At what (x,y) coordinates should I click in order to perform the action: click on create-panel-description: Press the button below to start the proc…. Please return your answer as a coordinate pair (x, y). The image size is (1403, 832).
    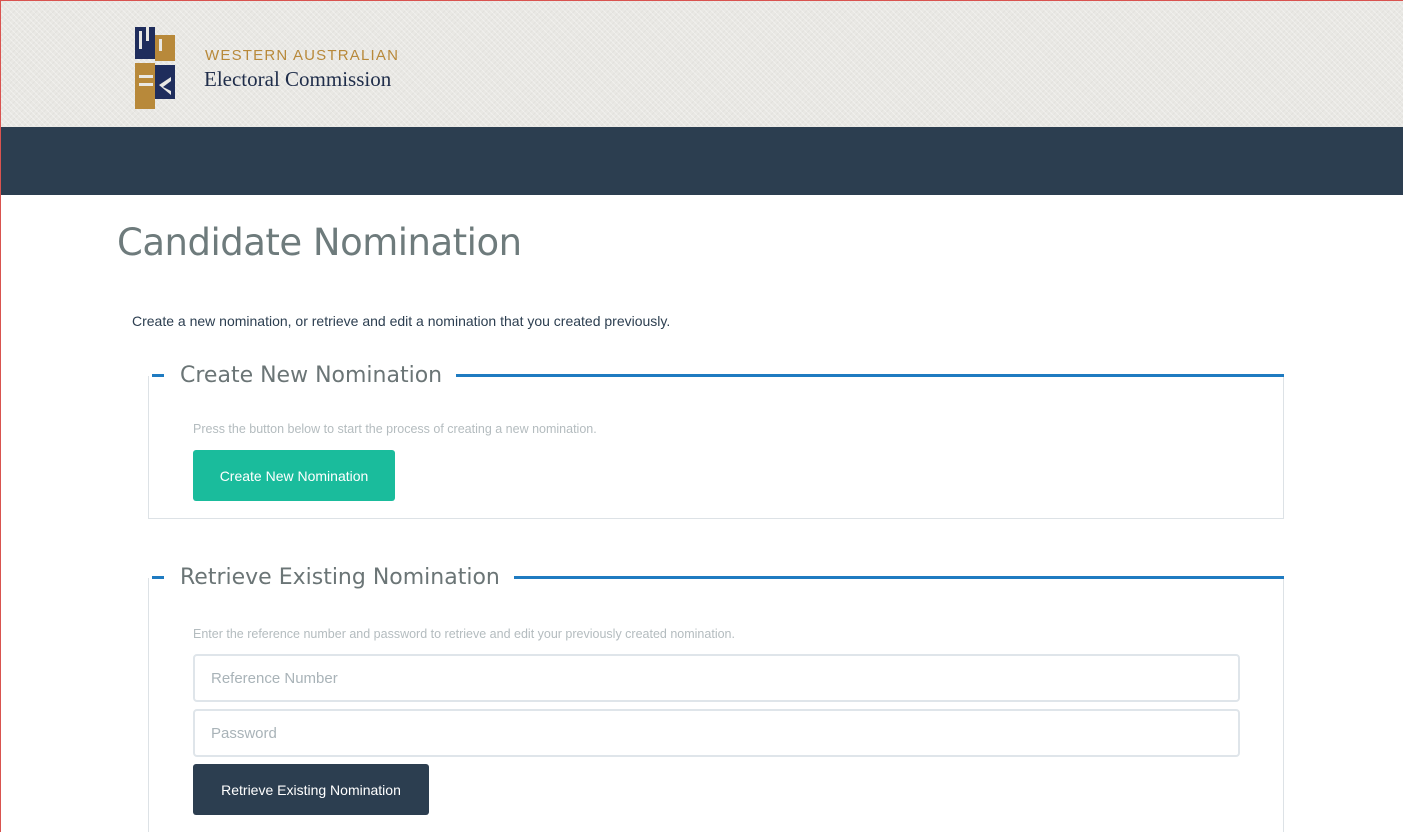
    Looking at the image, I should click on (395, 429).